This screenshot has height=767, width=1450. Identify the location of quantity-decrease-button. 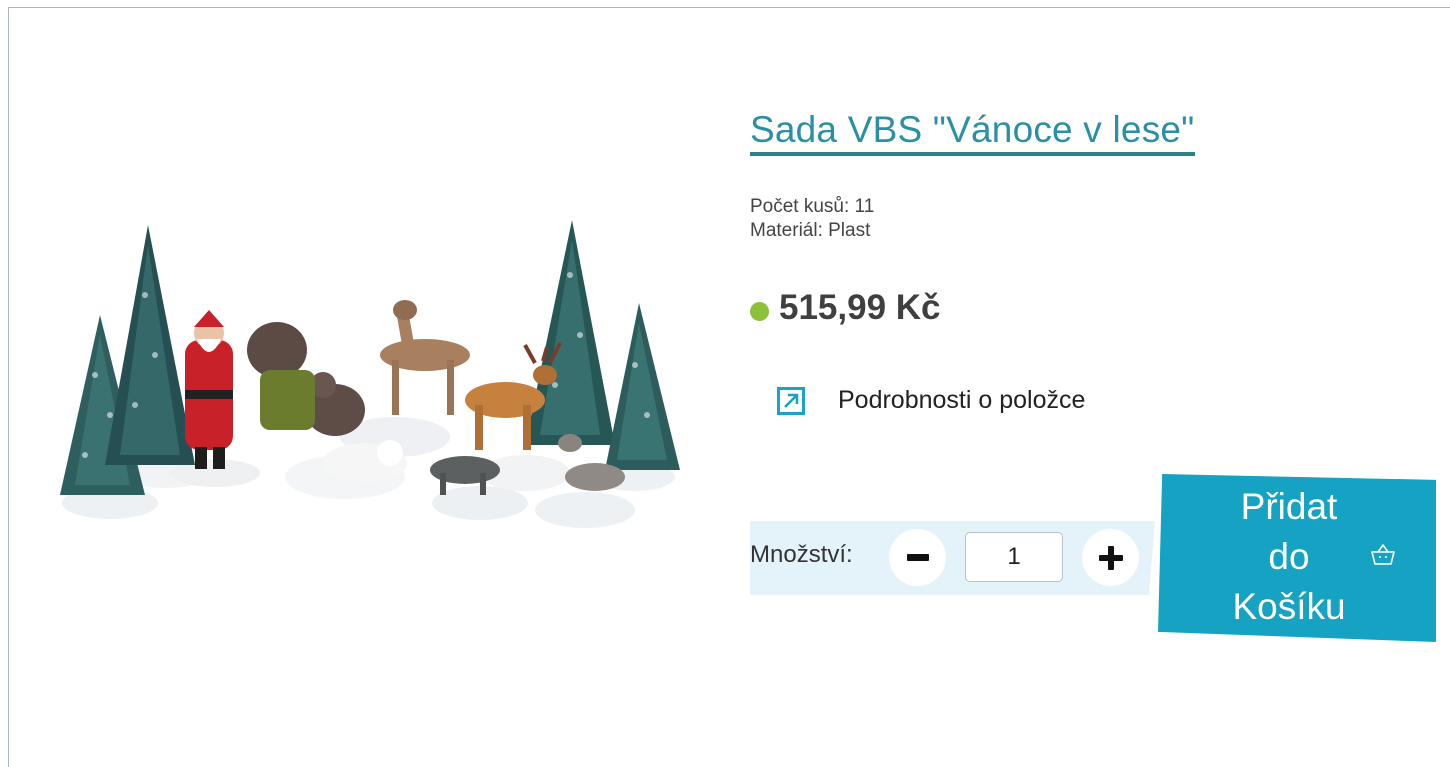
(917, 557).